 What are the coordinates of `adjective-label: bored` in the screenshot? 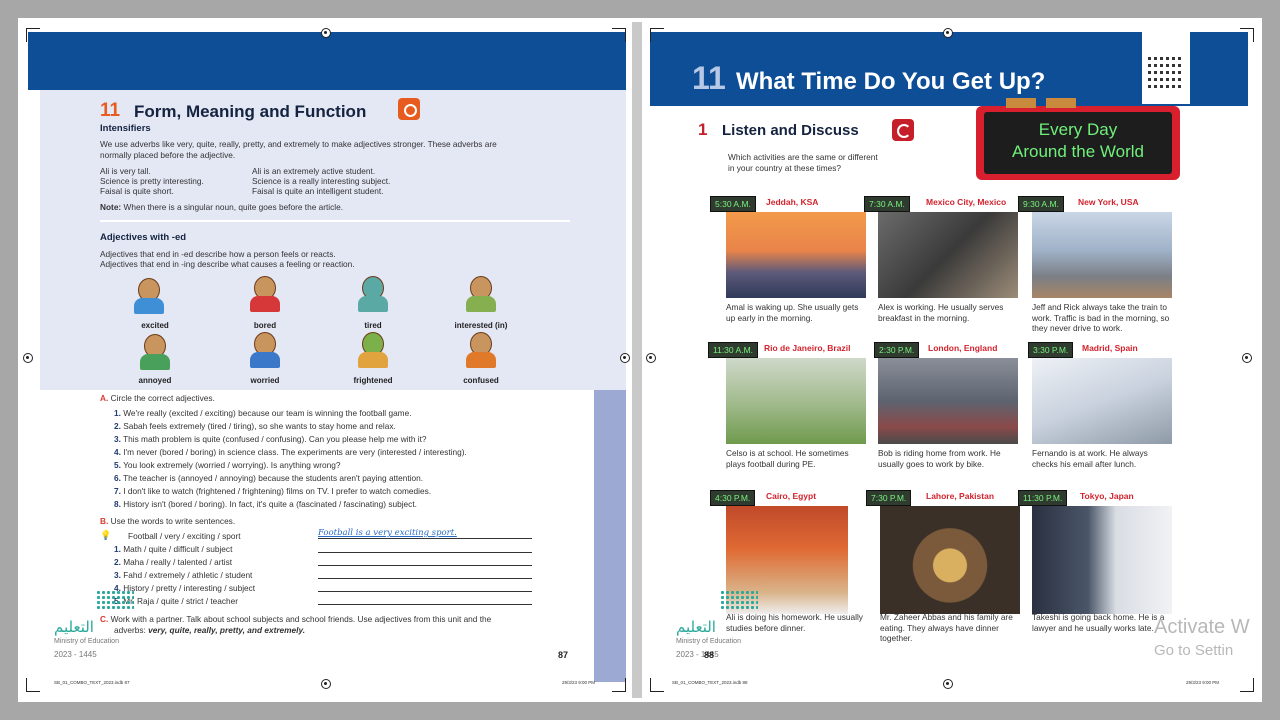 It's located at (265, 325).